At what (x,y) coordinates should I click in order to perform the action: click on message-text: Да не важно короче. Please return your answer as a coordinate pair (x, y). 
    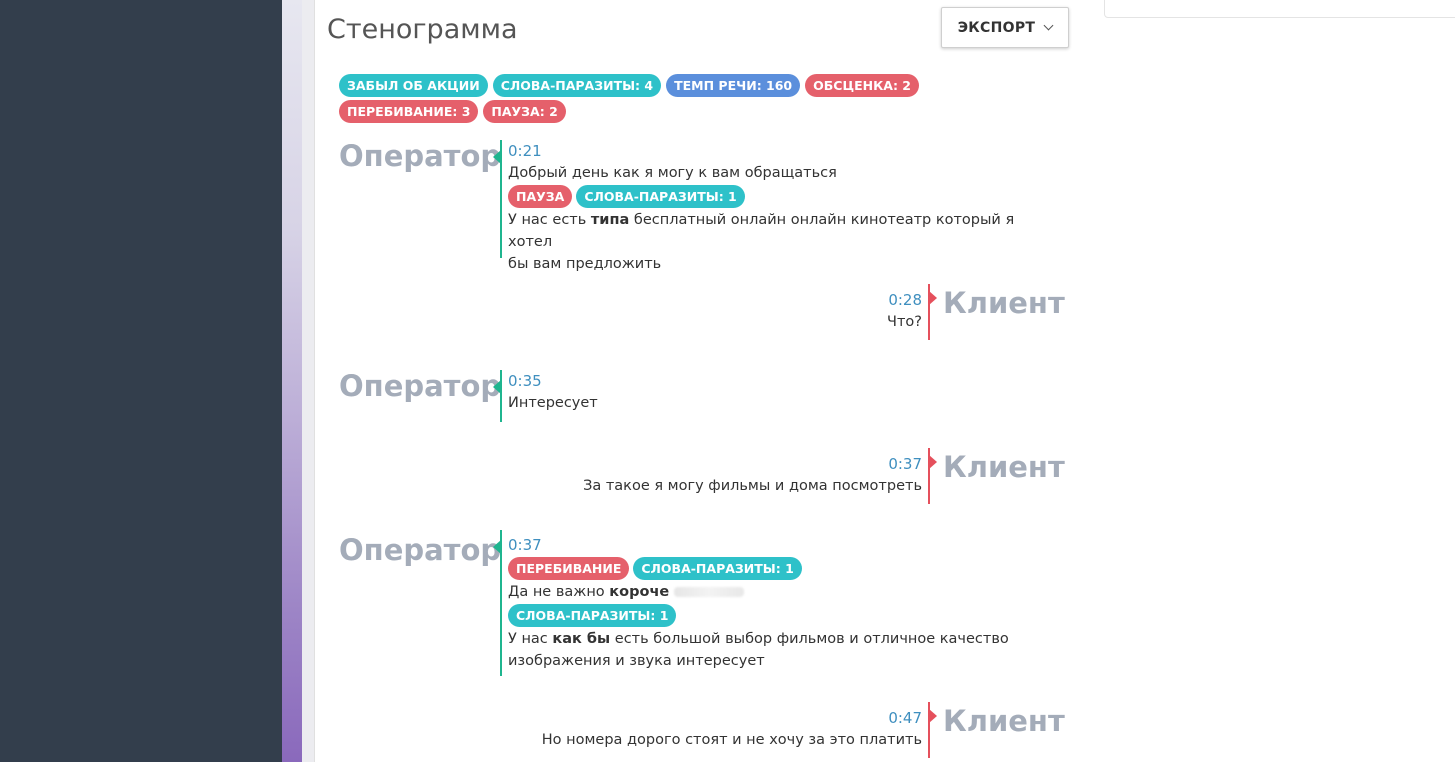
    Looking at the image, I should click on (774, 592).